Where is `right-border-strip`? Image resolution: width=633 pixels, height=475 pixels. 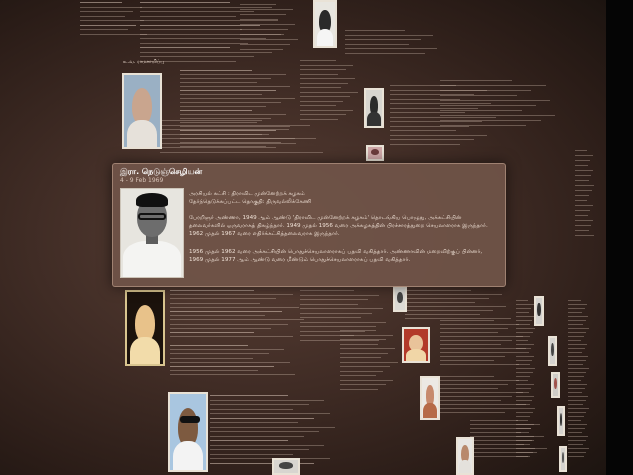
right-border-strip is located at coordinates (619, 237).